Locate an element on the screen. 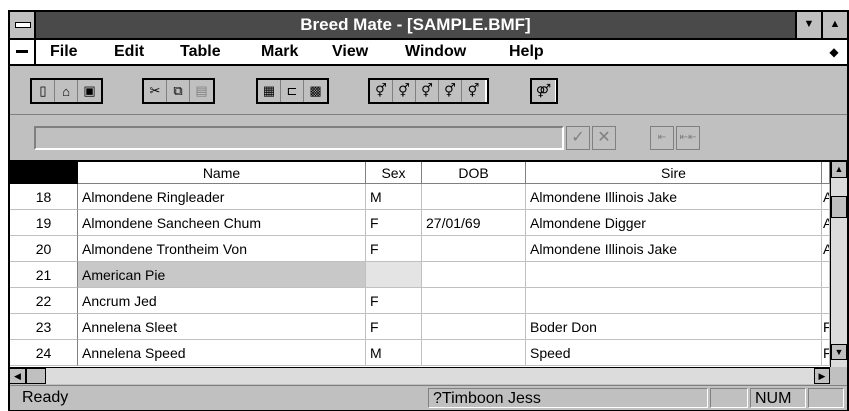  row-number-cell: 23 is located at coordinates (44, 327).